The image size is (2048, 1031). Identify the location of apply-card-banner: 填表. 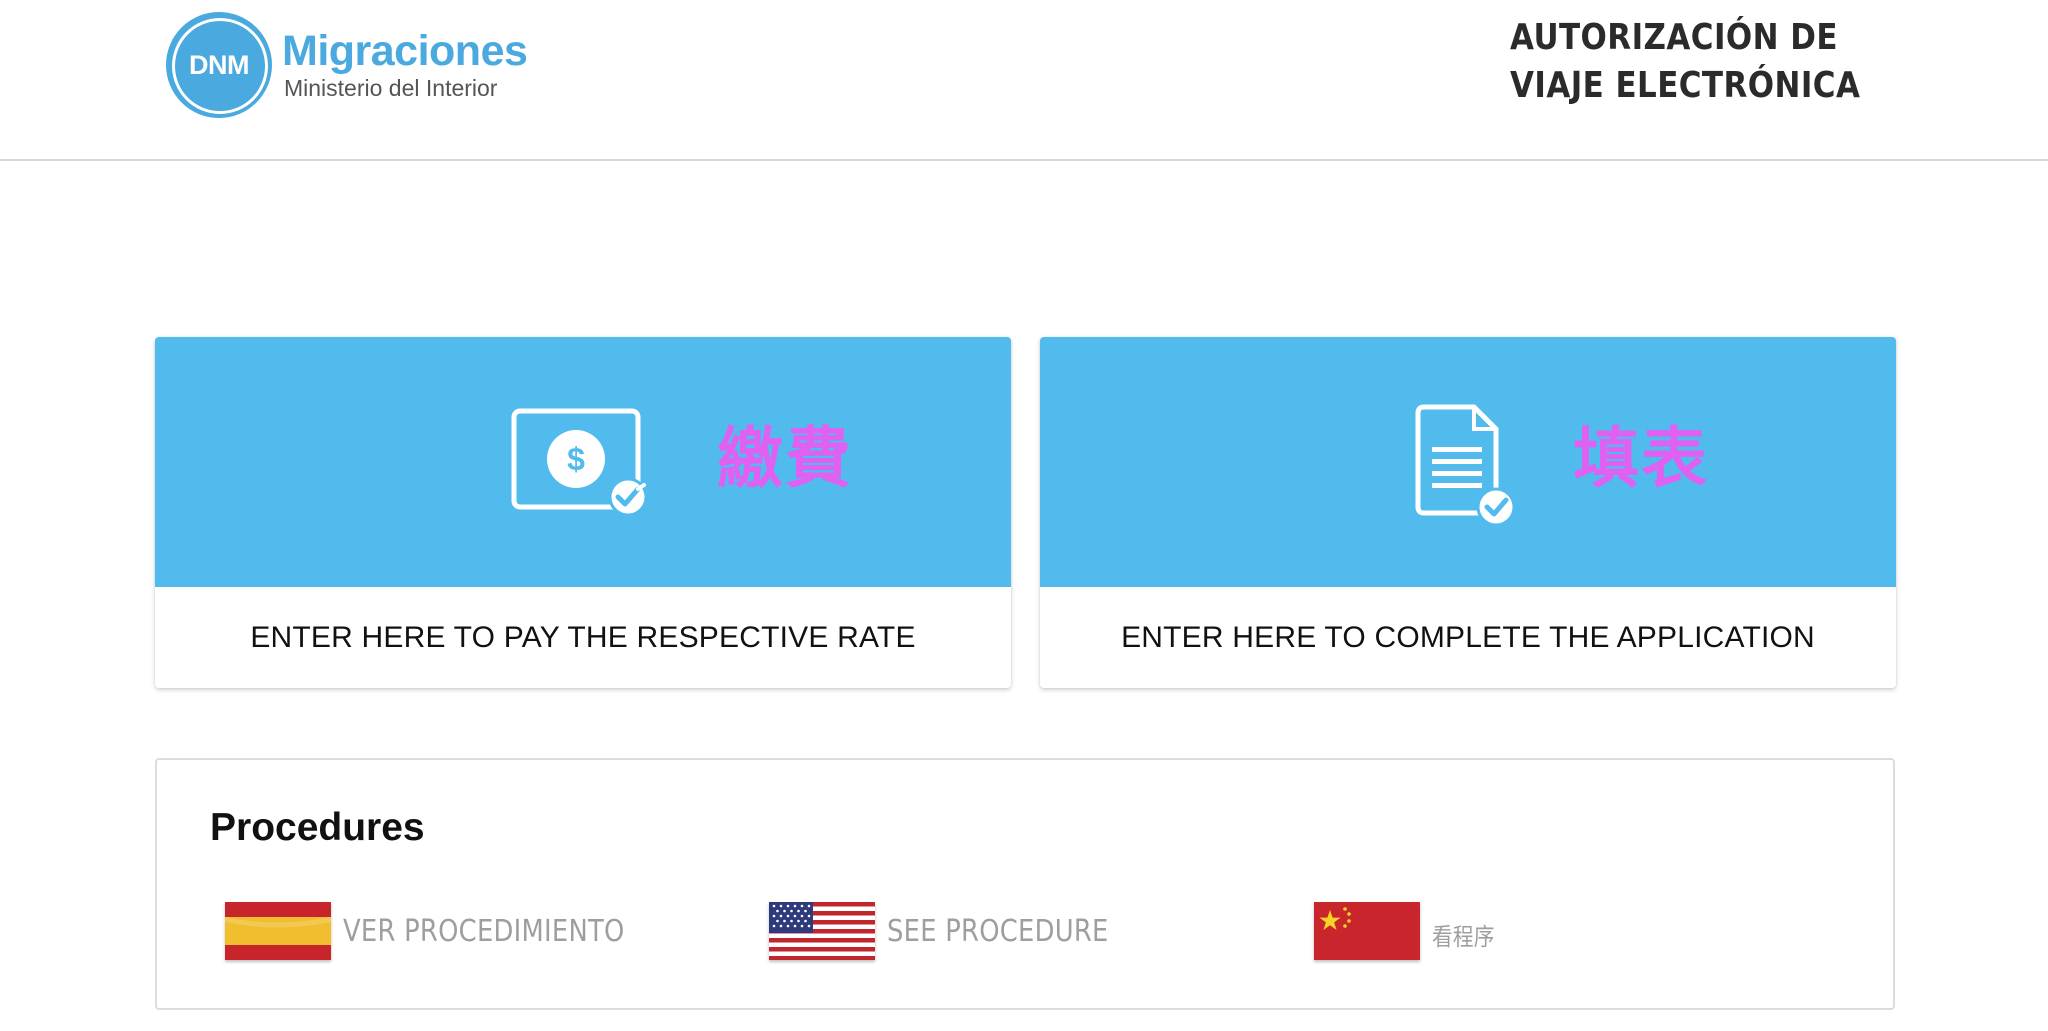
(1468, 462).